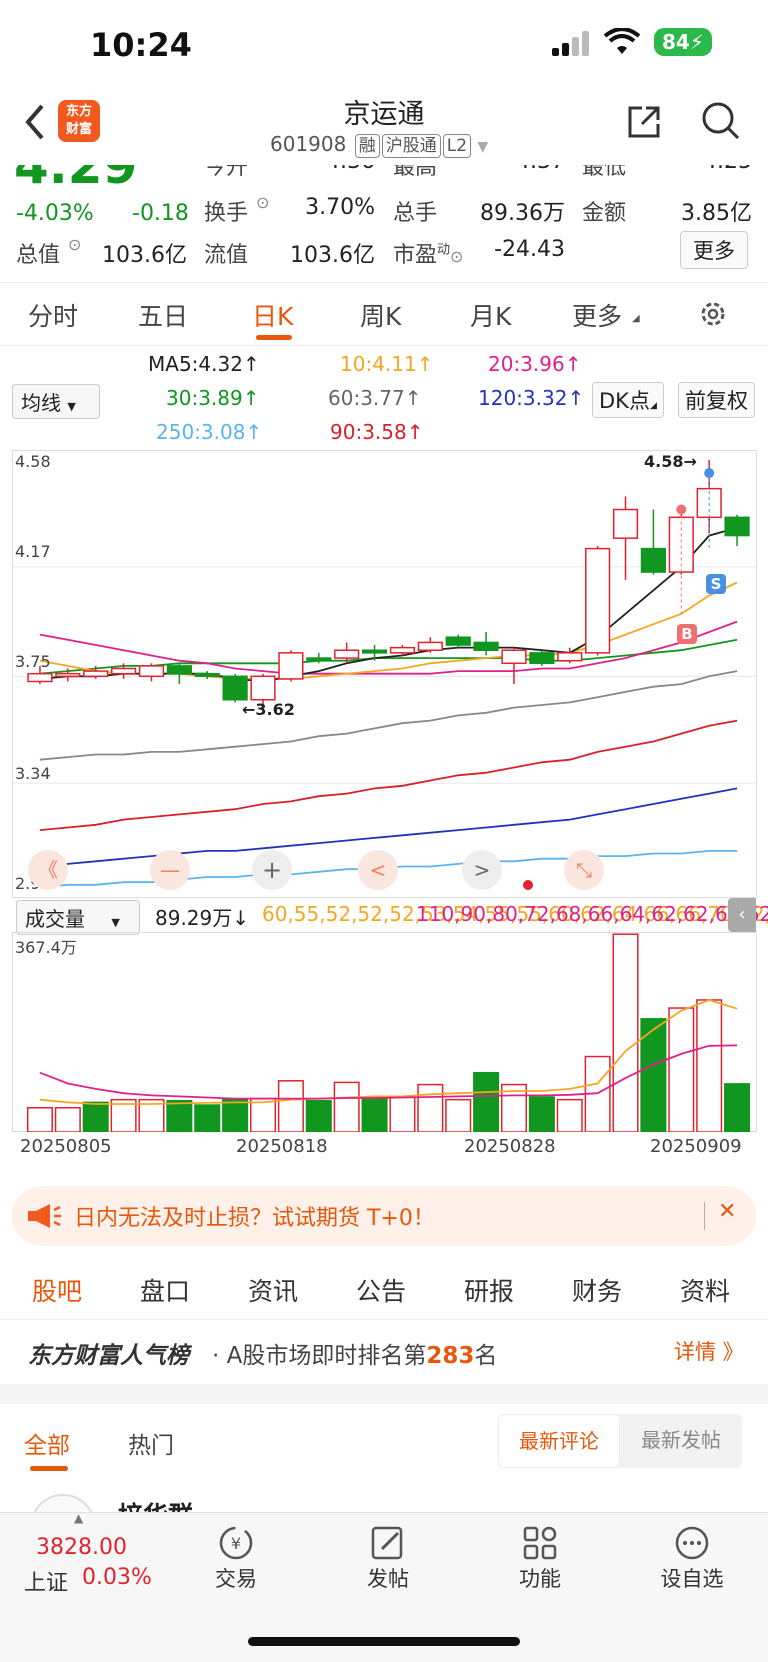 This screenshot has width=768, height=1662. Describe the element at coordinates (236, 1558) in the screenshot. I see `nav-trade: ¥ 交易` at that location.